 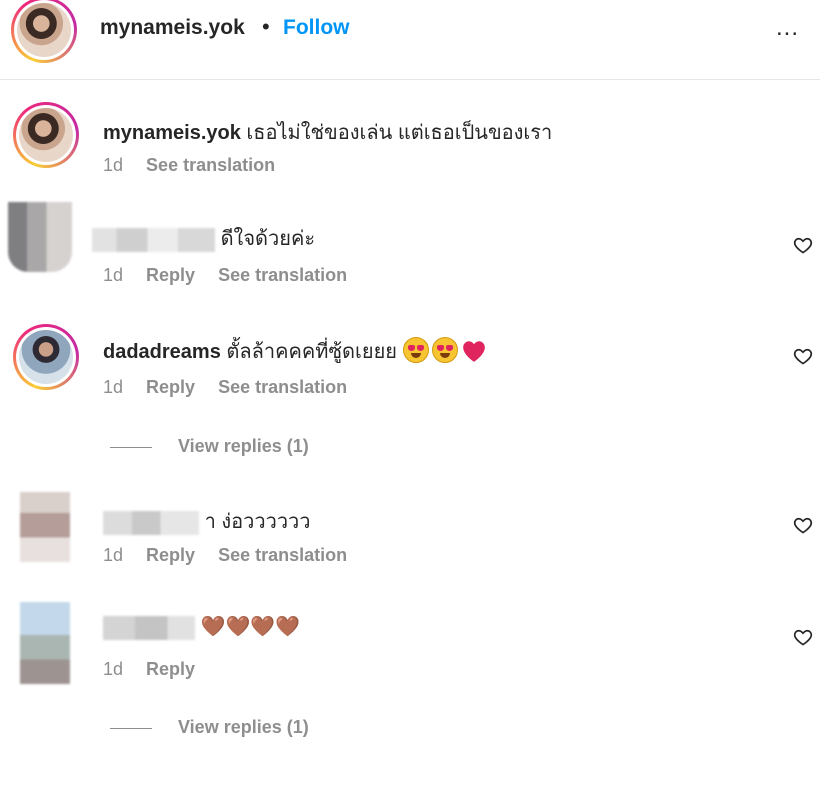 What do you see at coordinates (268, 239) in the screenshot?
I see `comment-1-body: ดีใจด้วยค่ะ` at bounding box center [268, 239].